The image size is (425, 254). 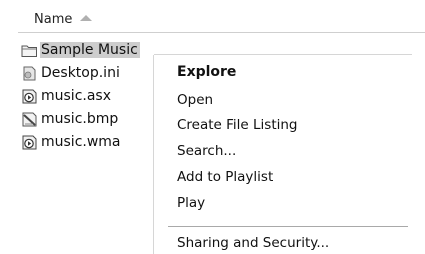 What do you see at coordinates (80, 119) in the screenshot?
I see `file-name: music.bmp` at bounding box center [80, 119].